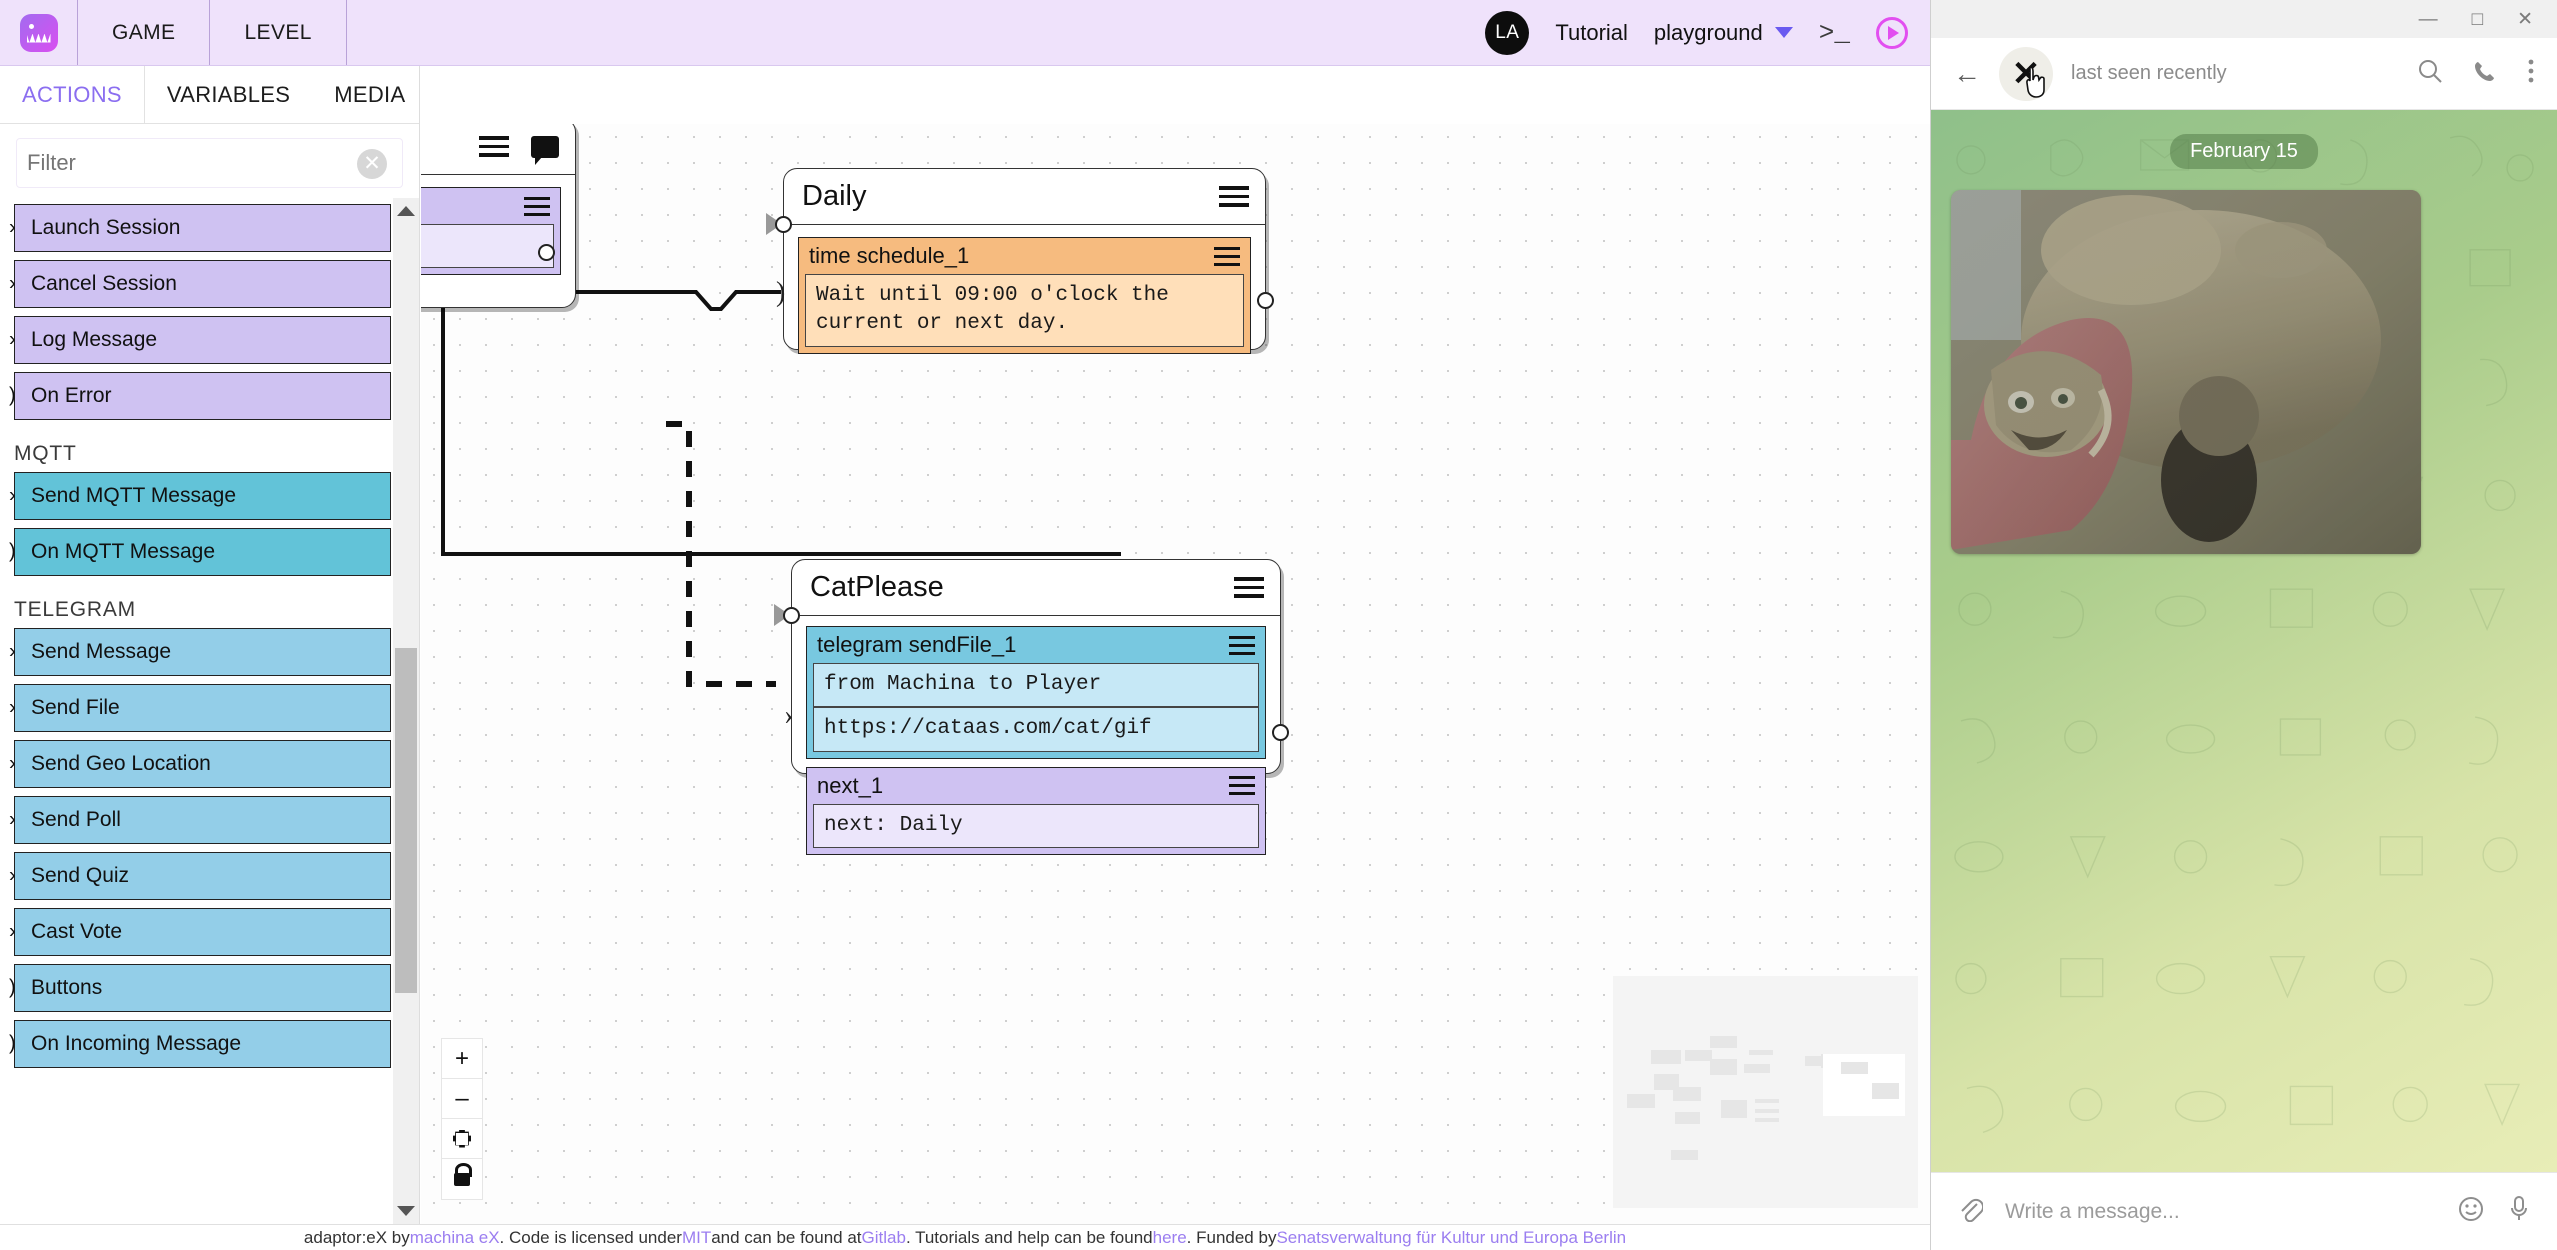 This screenshot has height=1250, width=2557. What do you see at coordinates (200, 932) in the screenshot?
I see `action-item-cast-vote: › Cast Vote` at bounding box center [200, 932].